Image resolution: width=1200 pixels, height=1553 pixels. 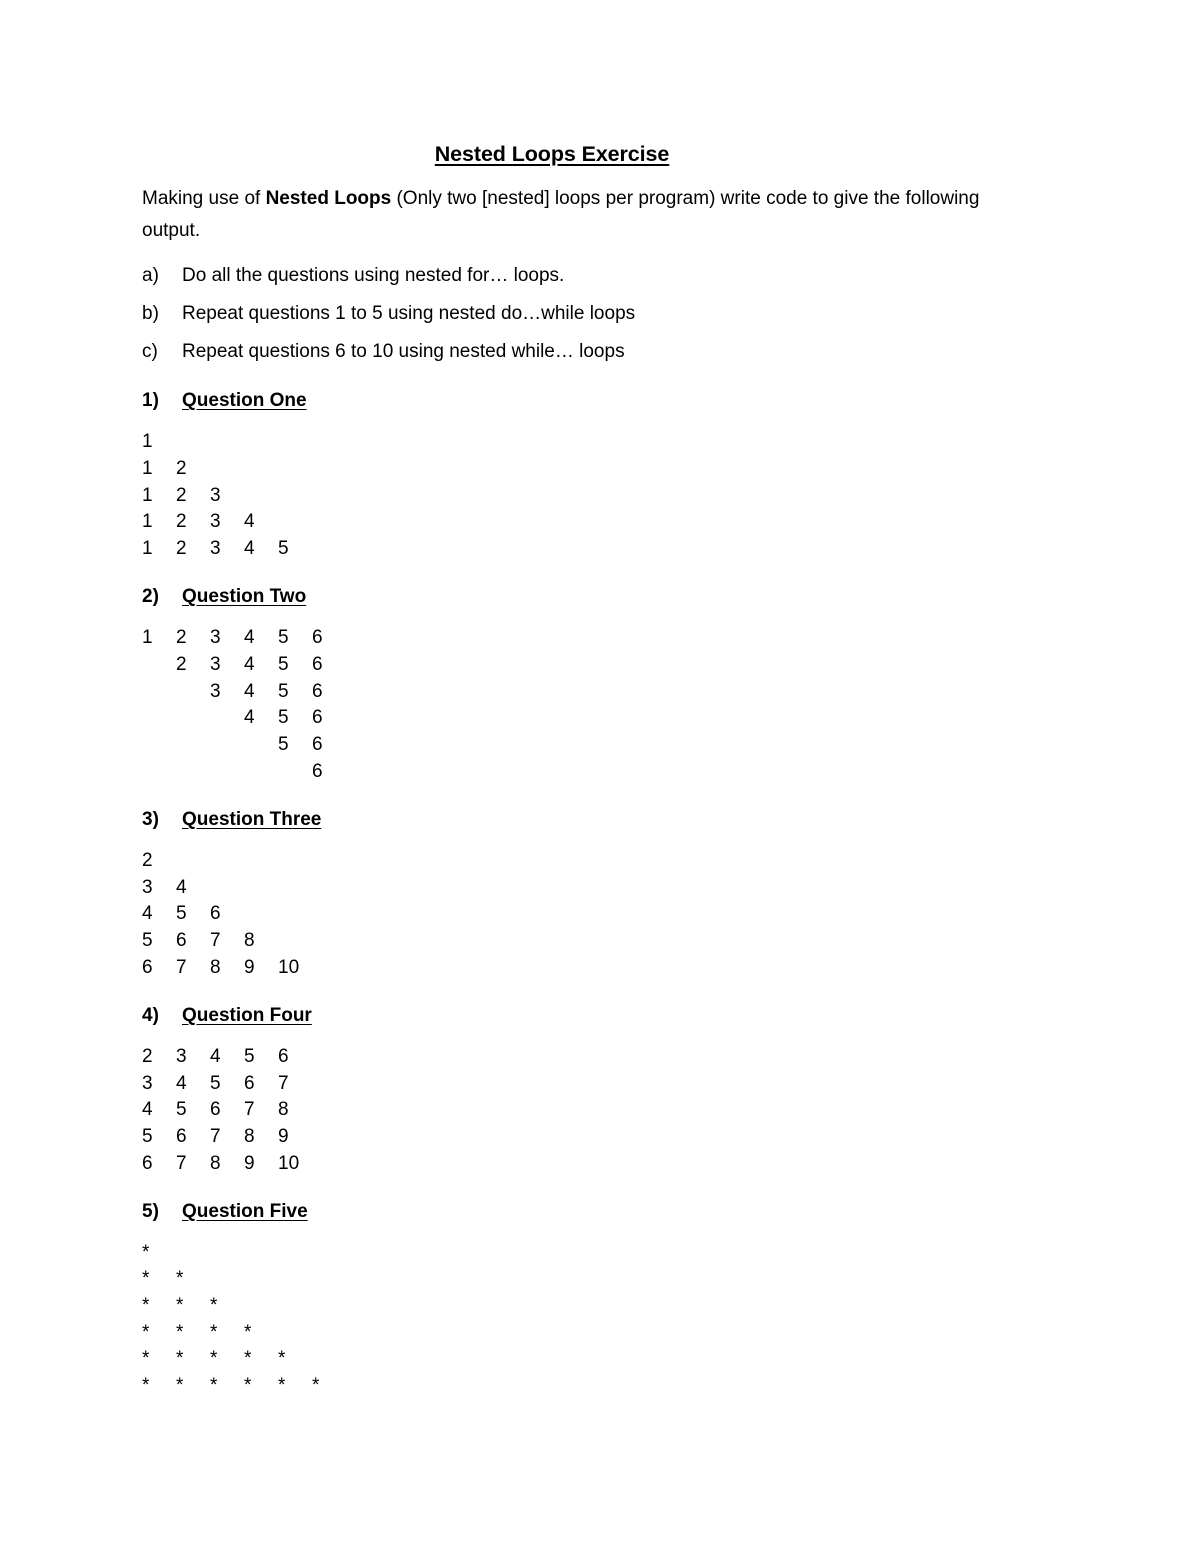 I want to click on pattern-row: 5 6 7 8, so click(x=576, y=941).